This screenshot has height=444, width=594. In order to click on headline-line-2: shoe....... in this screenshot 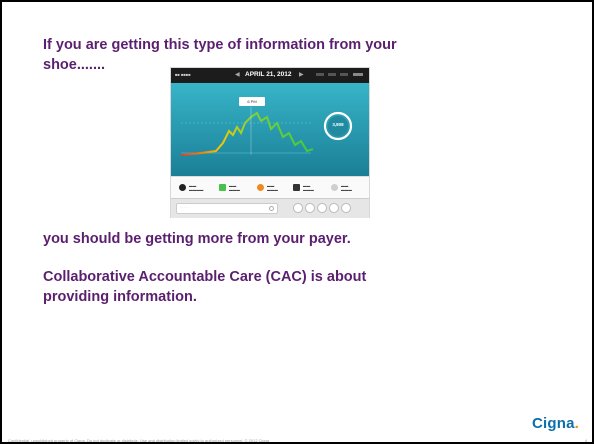, I will do `click(74, 65)`.